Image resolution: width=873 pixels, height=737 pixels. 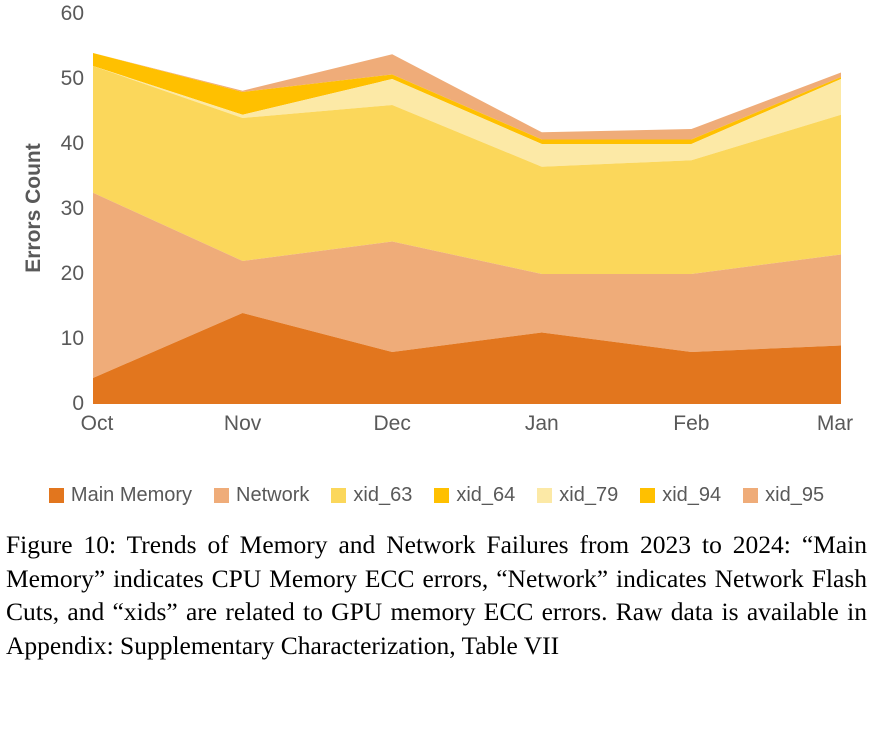 I want to click on legend-item-label: xid_79, so click(x=589, y=495).